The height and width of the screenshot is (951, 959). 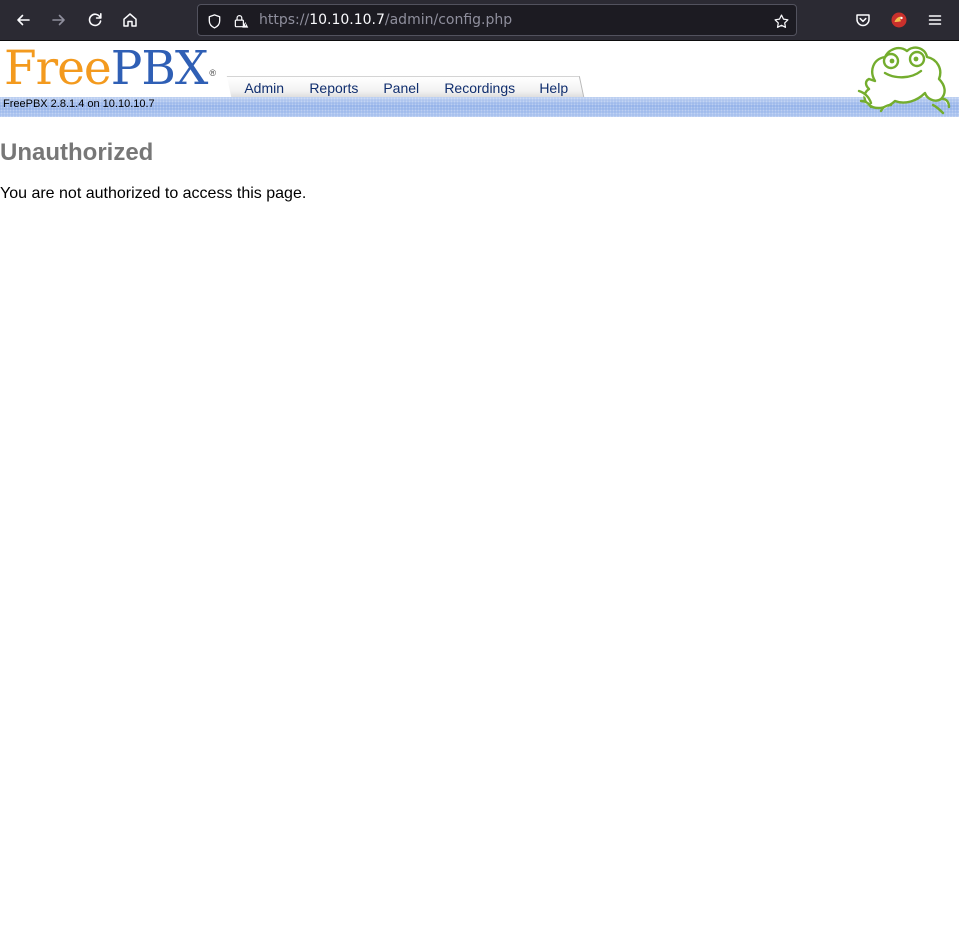 I want to click on tab-admin: Admin, so click(x=263, y=86).